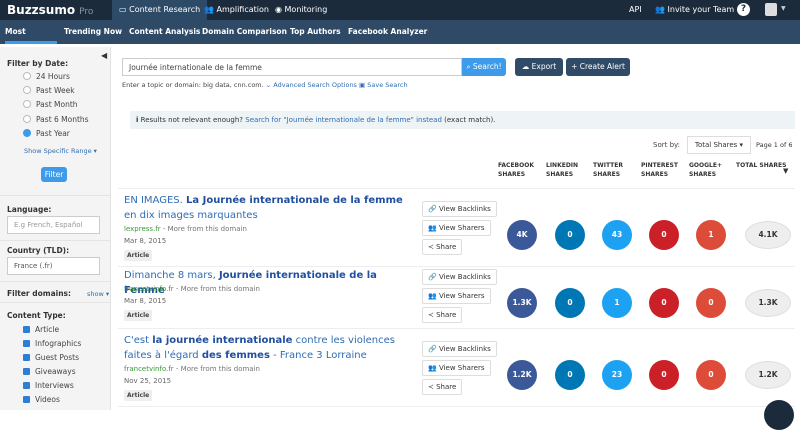 The width and height of the screenshot is (800, 430). I want to click on chevron-down-icon: ▼, so click(783, 8).